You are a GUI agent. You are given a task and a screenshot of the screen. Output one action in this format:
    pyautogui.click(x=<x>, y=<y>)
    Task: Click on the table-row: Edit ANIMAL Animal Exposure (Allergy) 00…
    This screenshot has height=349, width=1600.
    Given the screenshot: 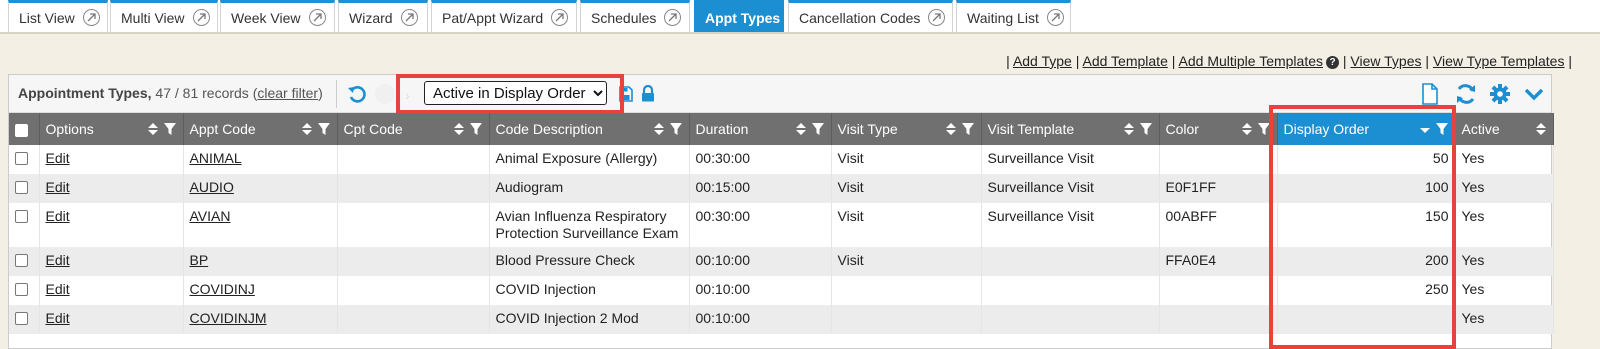 What is the action you would take?
    pyautogui.click(x=781, y=159)
    